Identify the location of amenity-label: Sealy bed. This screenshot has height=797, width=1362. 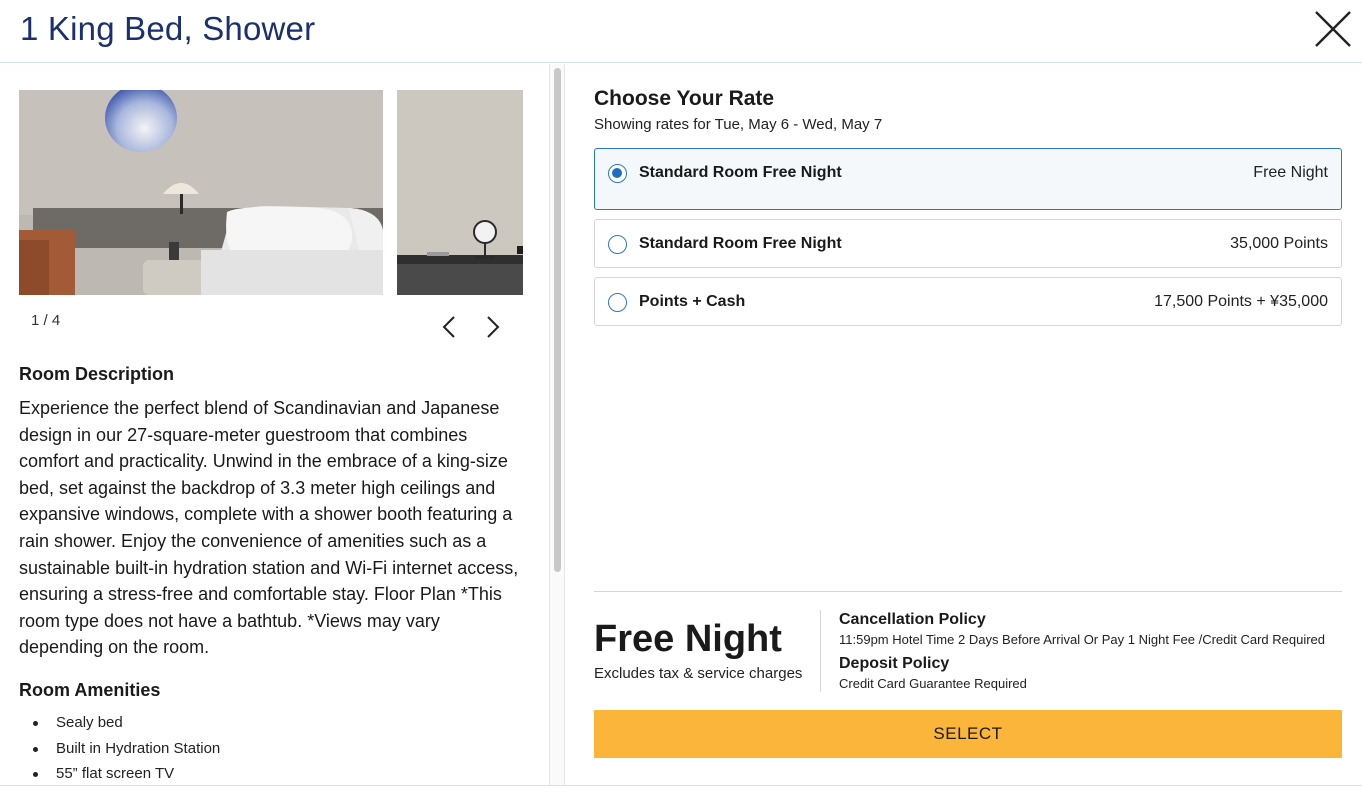
(89, 722).